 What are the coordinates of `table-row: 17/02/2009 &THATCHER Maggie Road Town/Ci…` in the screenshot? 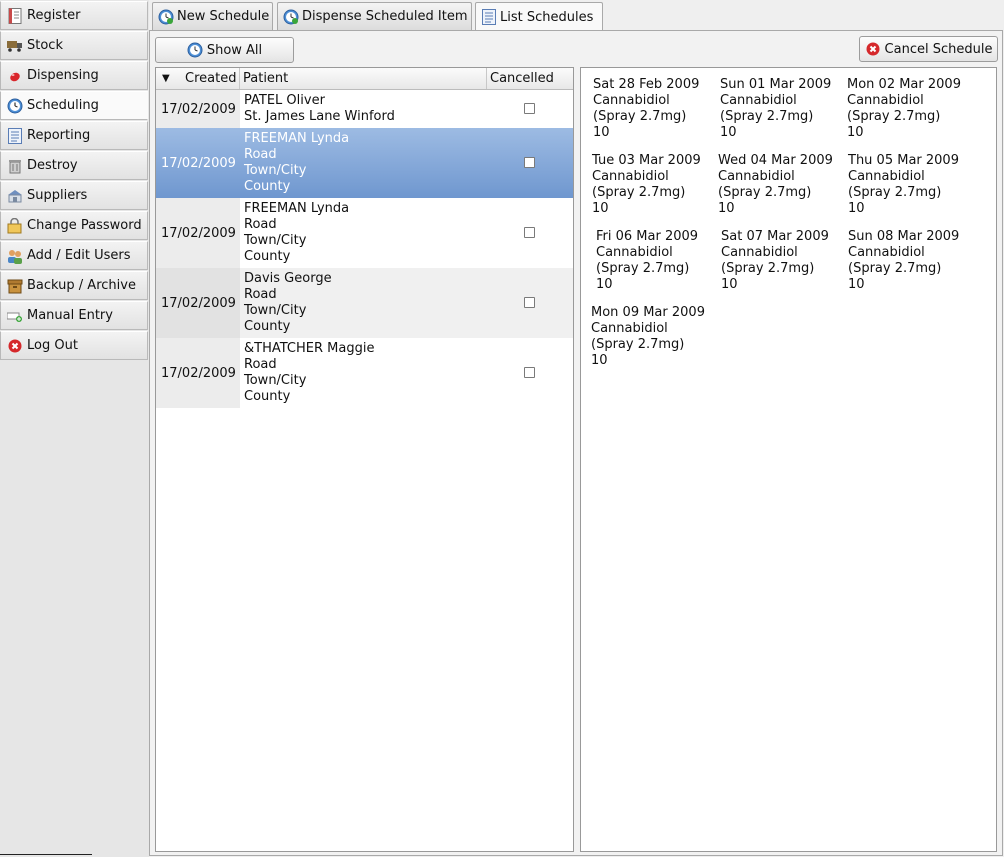 It's located at (364, 373).